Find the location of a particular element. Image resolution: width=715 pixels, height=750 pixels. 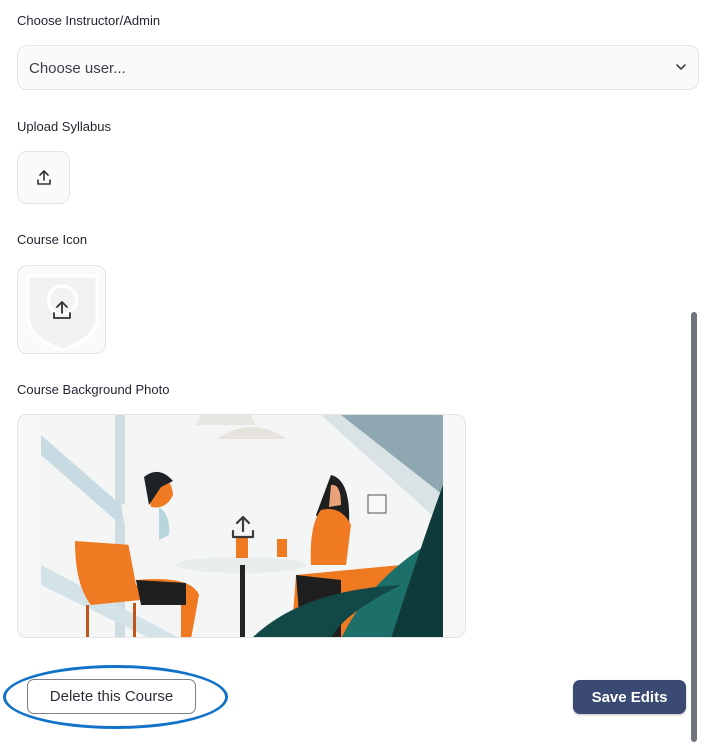

syllabus-label: Upload Syllabus is located at coordinates (64, 126).